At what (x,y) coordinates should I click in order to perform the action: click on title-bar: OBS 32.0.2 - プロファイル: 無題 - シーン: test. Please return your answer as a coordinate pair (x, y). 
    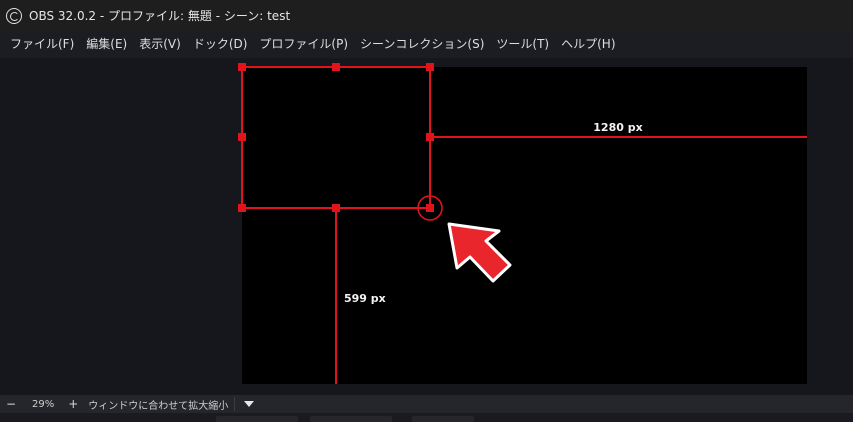
    Looking at the image, I should click on (426, 15).